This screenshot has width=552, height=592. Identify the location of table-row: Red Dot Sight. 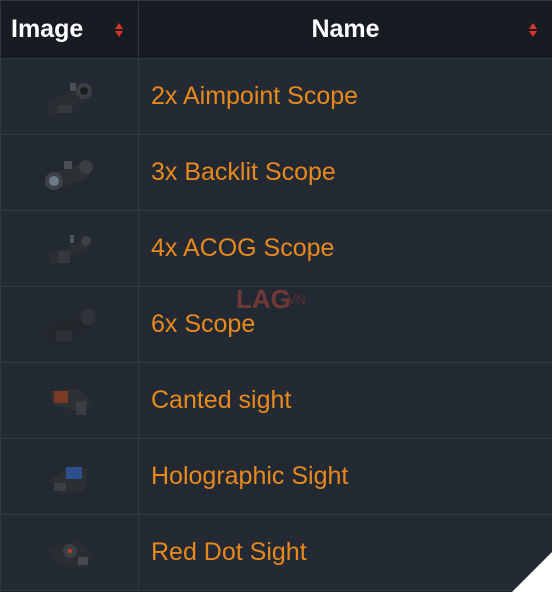
(276, 552).